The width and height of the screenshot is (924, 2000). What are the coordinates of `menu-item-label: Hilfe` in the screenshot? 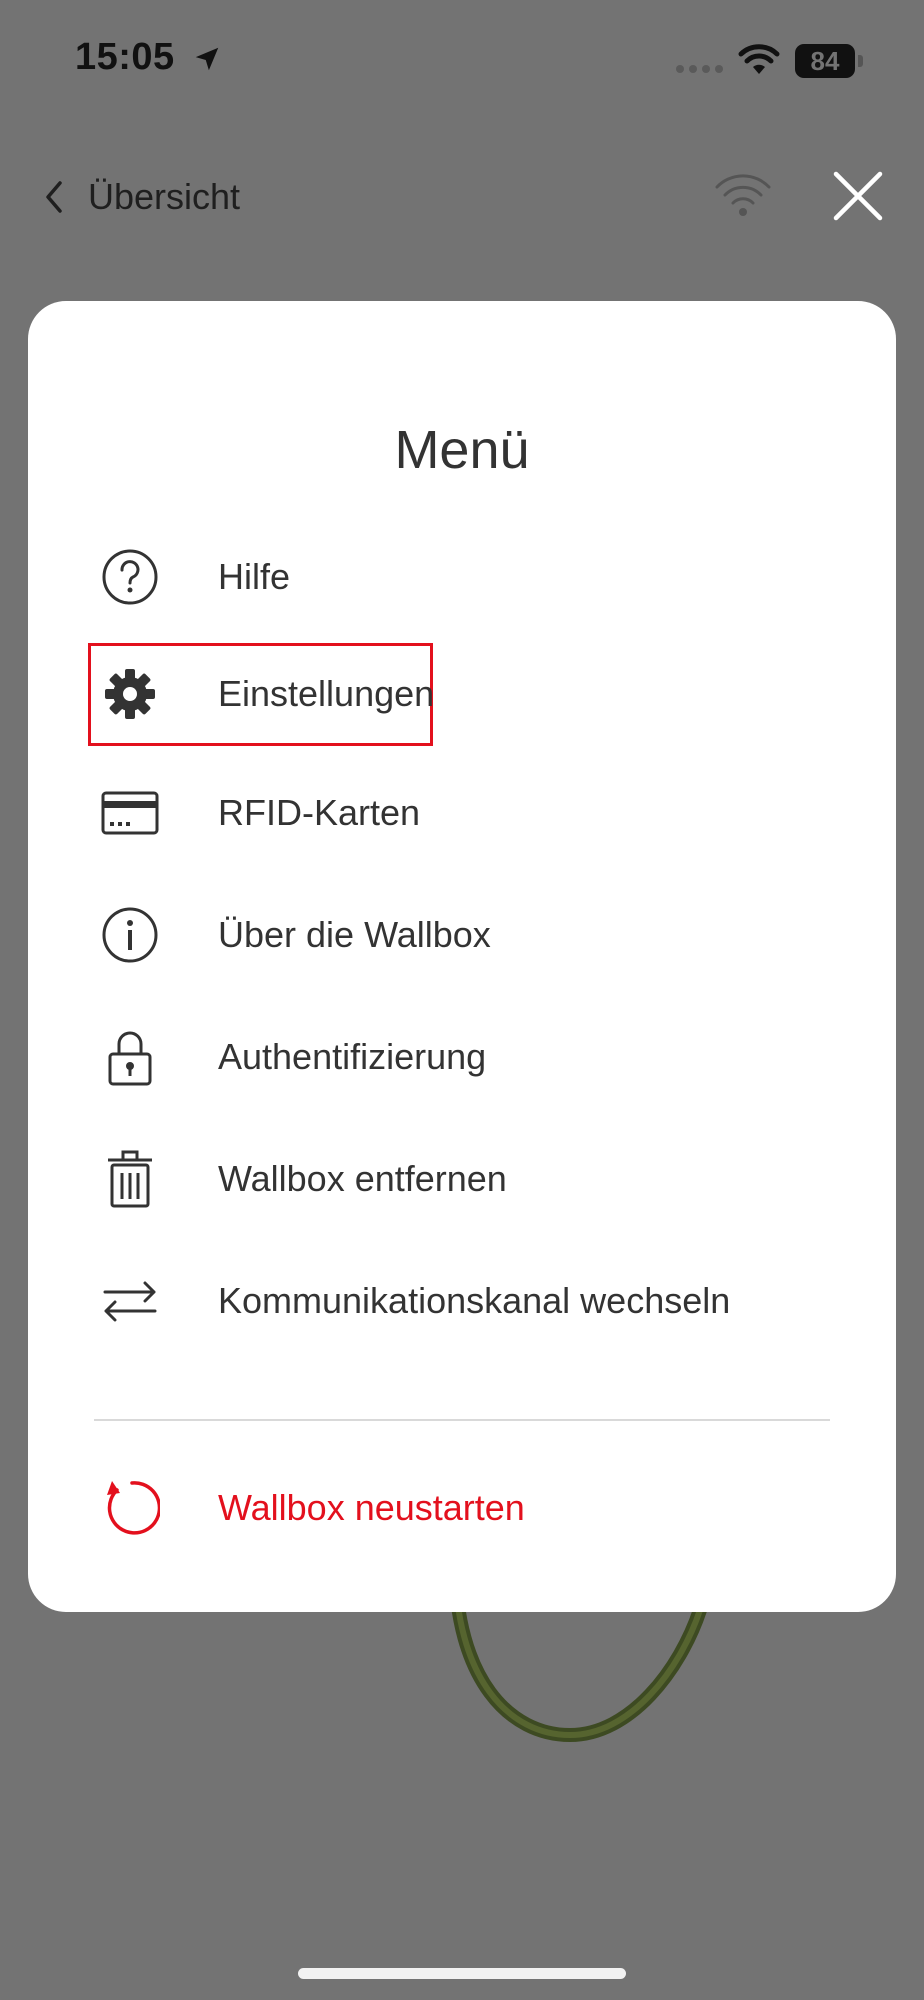 It's located at (254, 576).